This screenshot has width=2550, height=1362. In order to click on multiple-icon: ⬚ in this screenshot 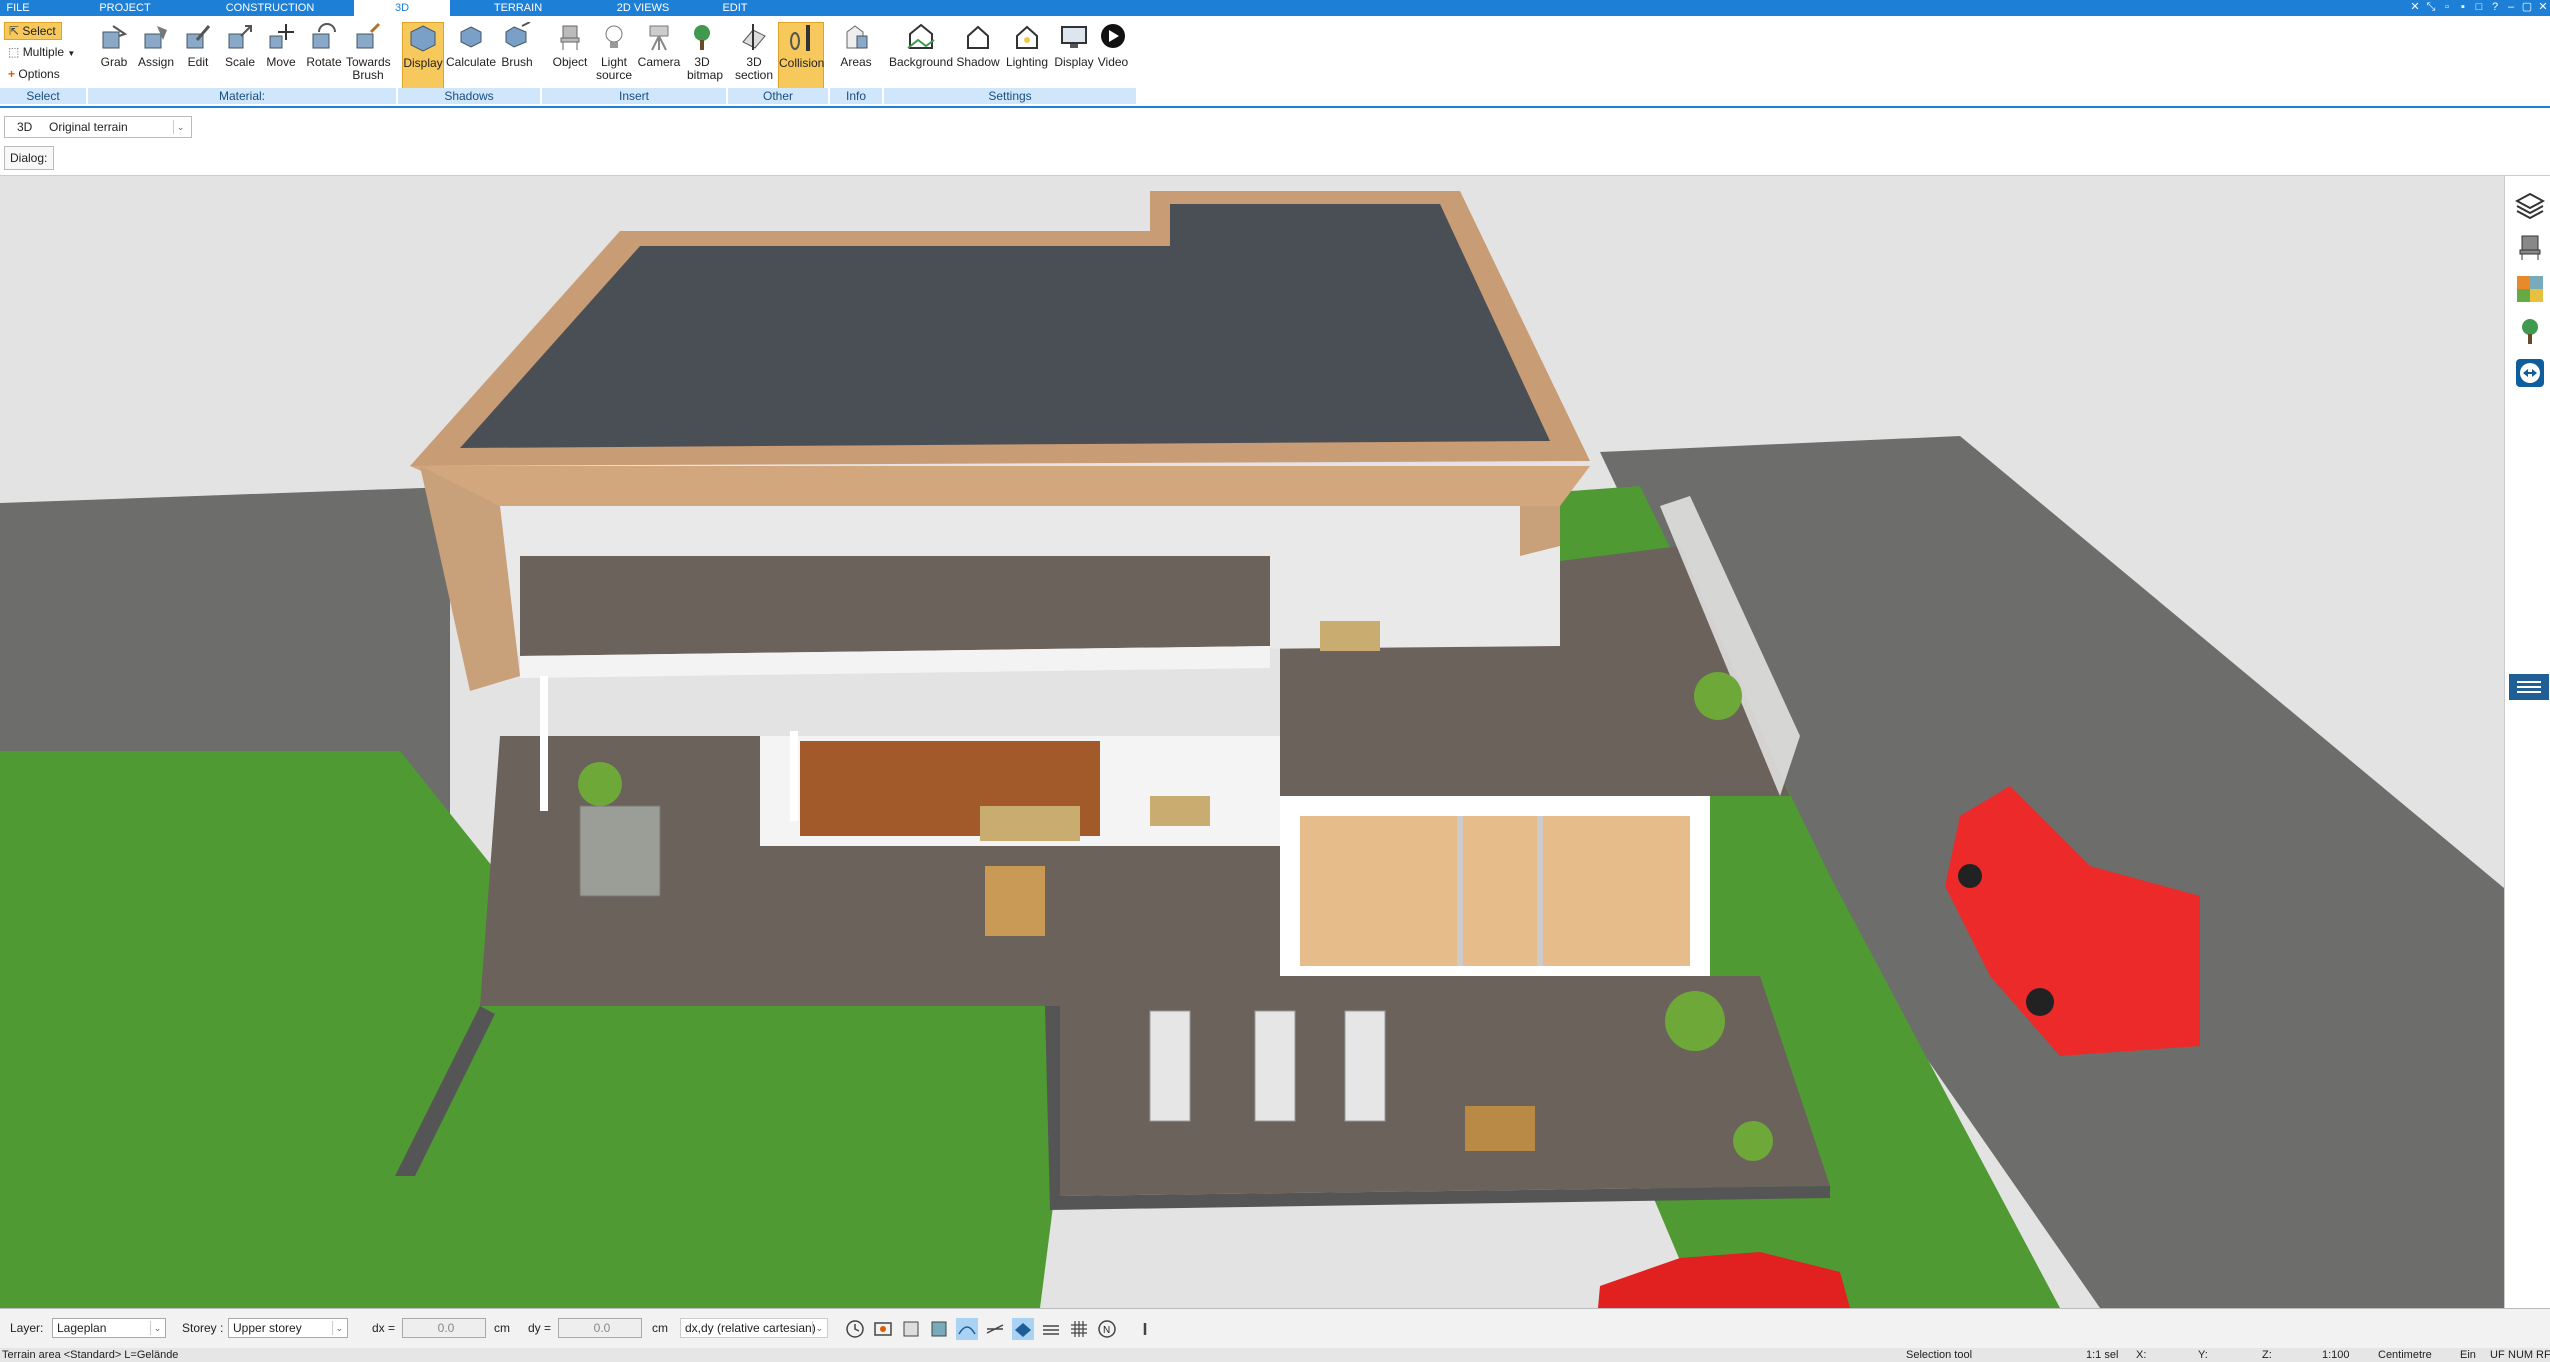, I will do `click(14, 52)`.